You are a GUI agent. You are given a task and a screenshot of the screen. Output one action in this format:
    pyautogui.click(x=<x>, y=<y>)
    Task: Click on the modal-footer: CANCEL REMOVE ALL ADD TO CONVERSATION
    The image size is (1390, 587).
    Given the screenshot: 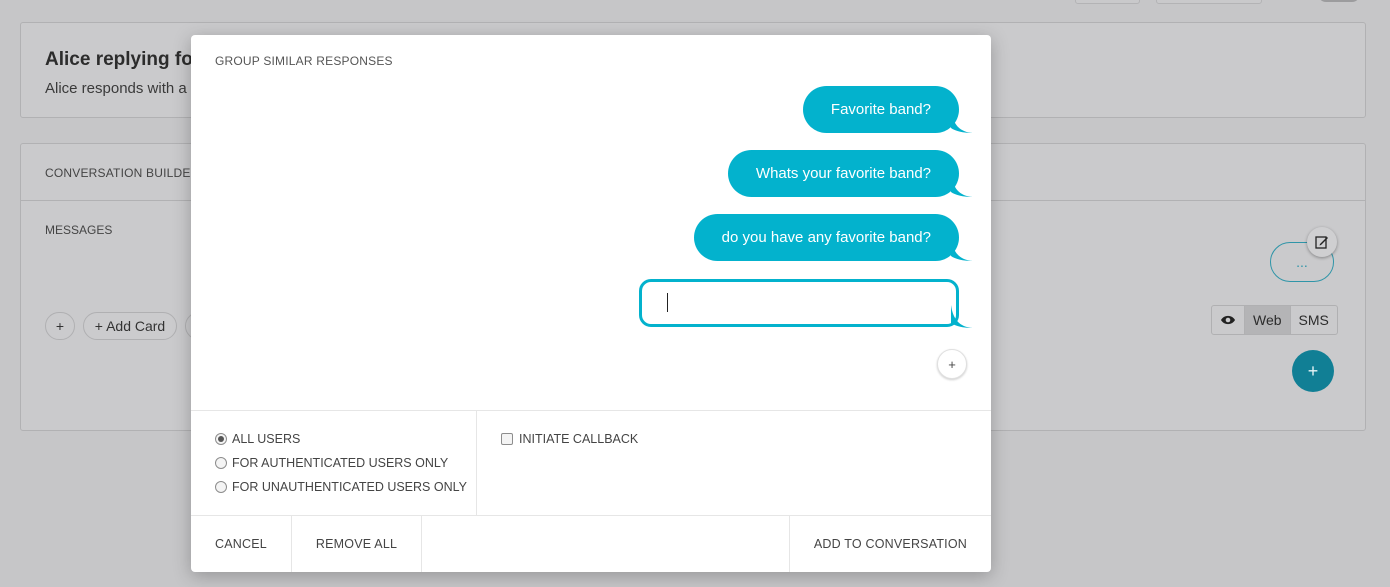 What is the action you would take?
    pyautogui.click(x=591, y=544)
    